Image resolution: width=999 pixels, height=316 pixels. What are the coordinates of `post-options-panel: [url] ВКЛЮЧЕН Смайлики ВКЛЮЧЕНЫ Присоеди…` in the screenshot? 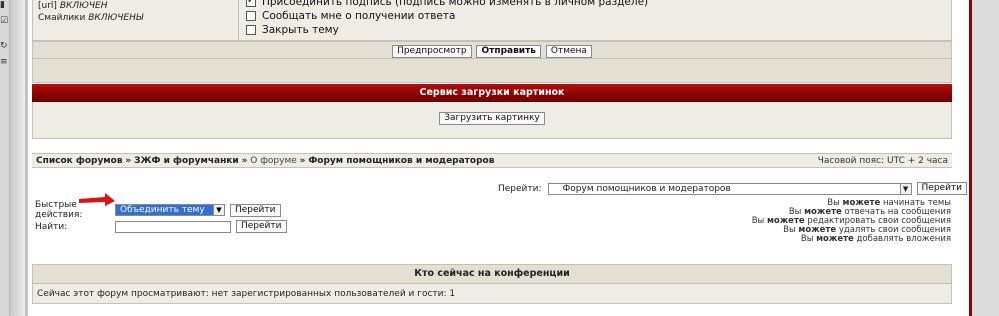 It's located at (492, 20).